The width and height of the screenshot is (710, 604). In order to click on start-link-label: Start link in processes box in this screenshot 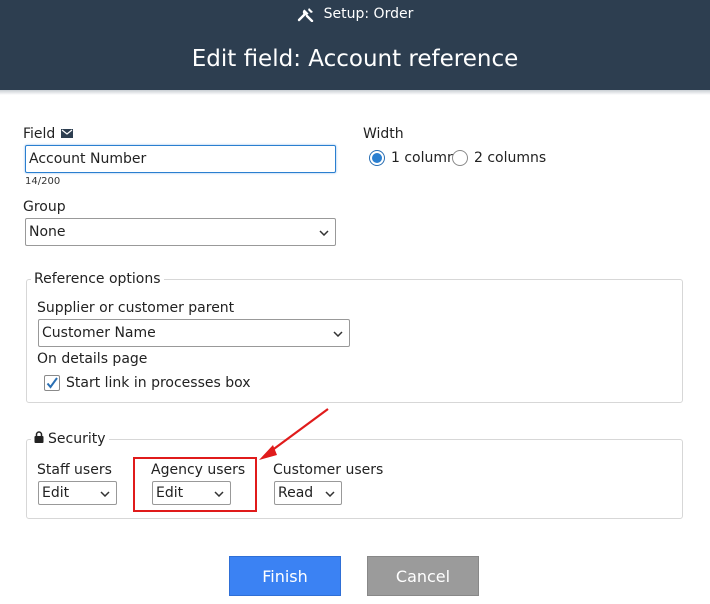, I will do `click(158, 383)`.